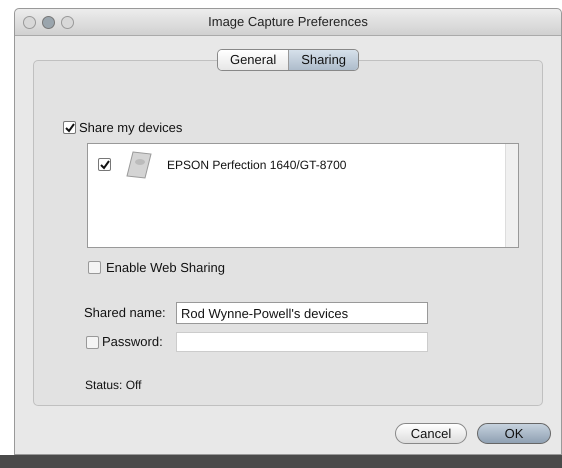 This screenshot has height=468, width=562. I want to click on checkbox-label: Password:, so click(132, 342).